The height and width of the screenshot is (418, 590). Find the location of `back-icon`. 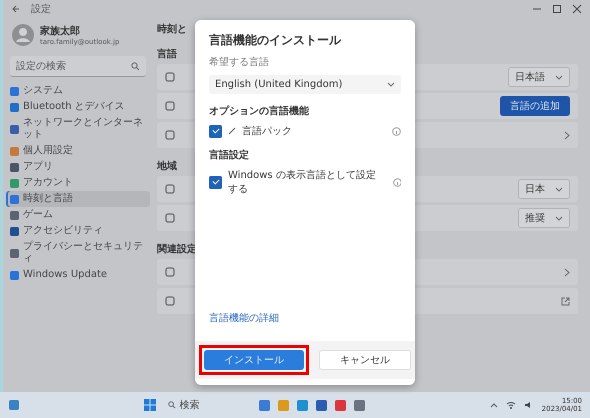

back-icon is located at coordinates (16, 9).